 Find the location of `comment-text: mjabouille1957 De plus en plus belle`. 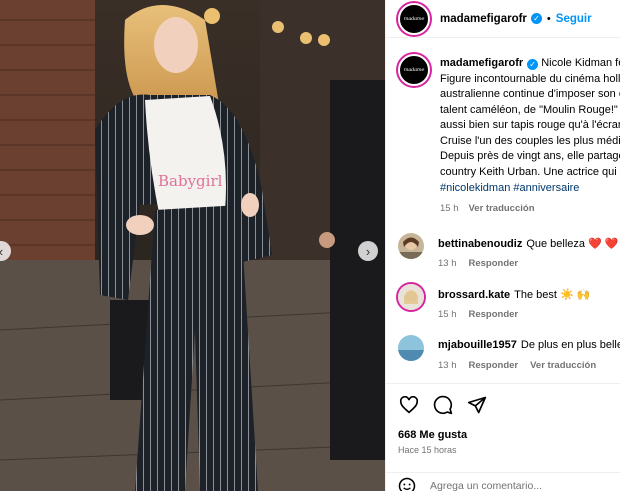

comment-text: mjabouille1957 De plus en plus belle is located at coordinates (529, 345).